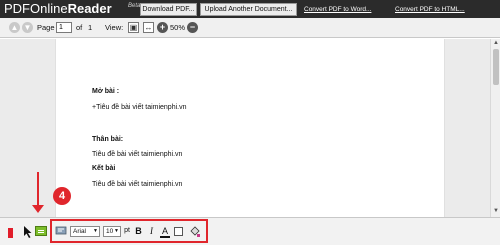 This screenshot has height=245, width=500. Describe the element at coordinates (495, 43) in the screenshot. I see `scroll-up-icon: ▲` at that location.